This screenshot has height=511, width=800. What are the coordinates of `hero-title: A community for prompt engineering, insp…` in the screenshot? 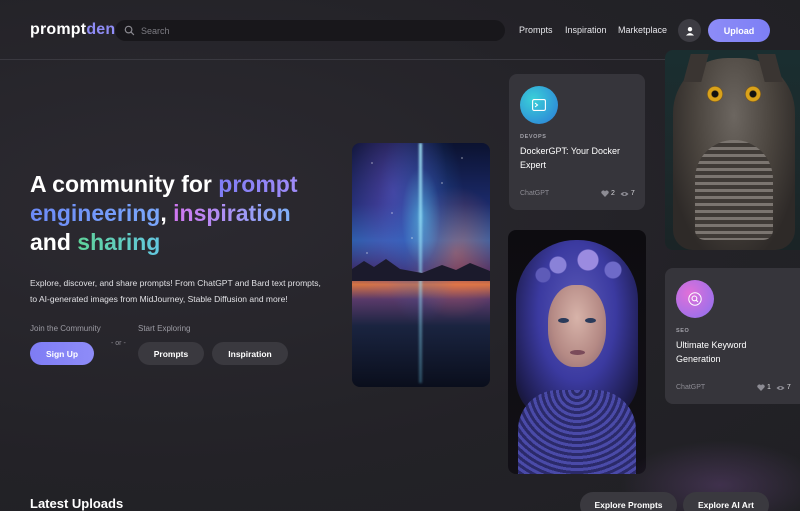 It's located at (180, 213).